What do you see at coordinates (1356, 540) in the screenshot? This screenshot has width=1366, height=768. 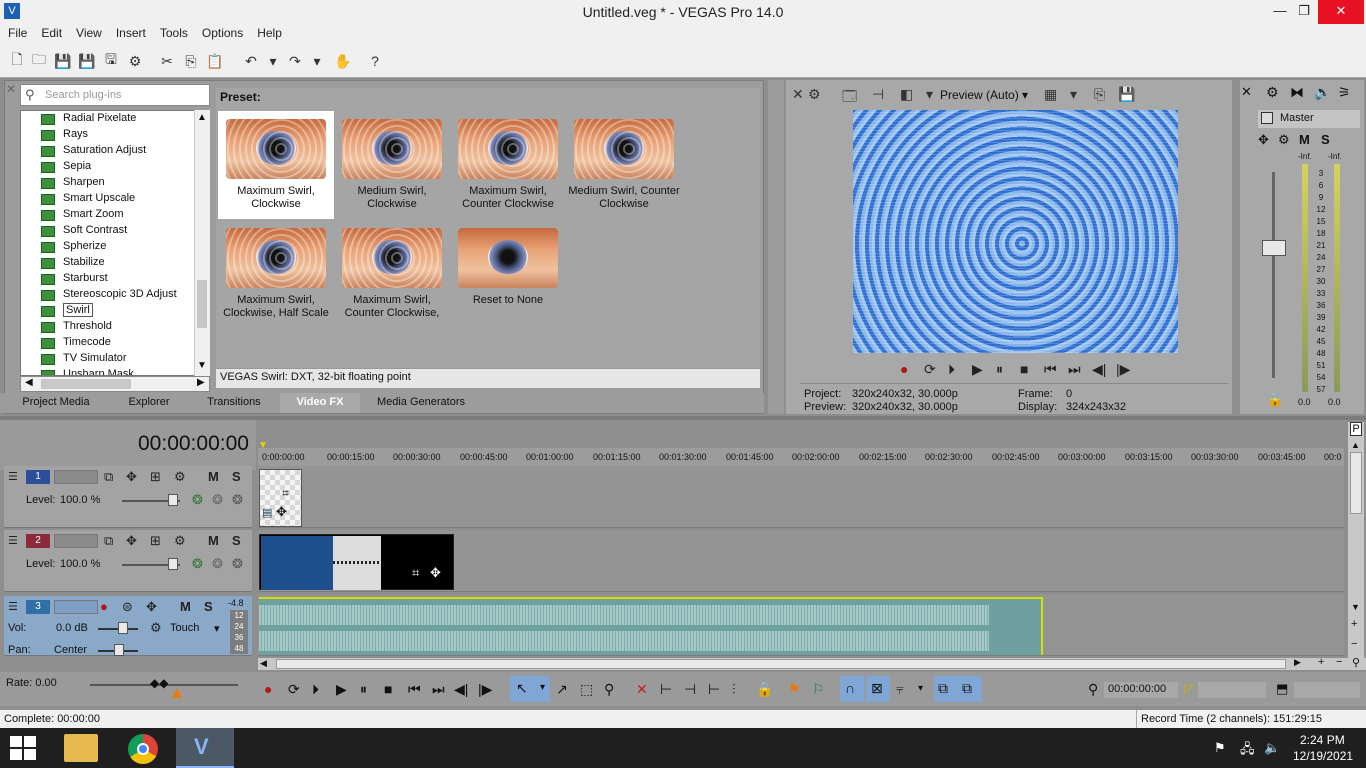 I see `timeline-vscrollbar: P ▲ ▼ + −` at bounding box center [1356, 540].